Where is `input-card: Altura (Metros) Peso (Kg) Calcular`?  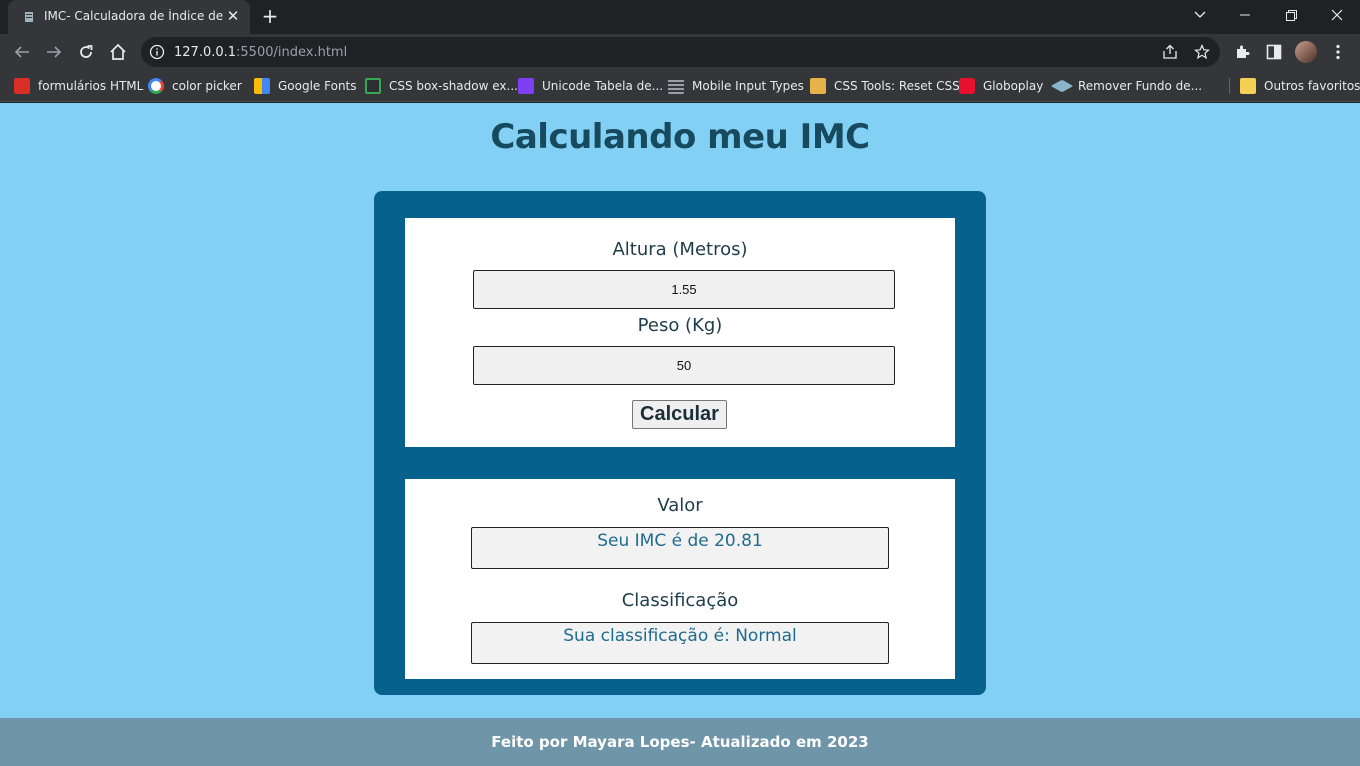
input-card: Altura (Metros) Peso (Kg) Calcular is located at coordinates (680, 332).